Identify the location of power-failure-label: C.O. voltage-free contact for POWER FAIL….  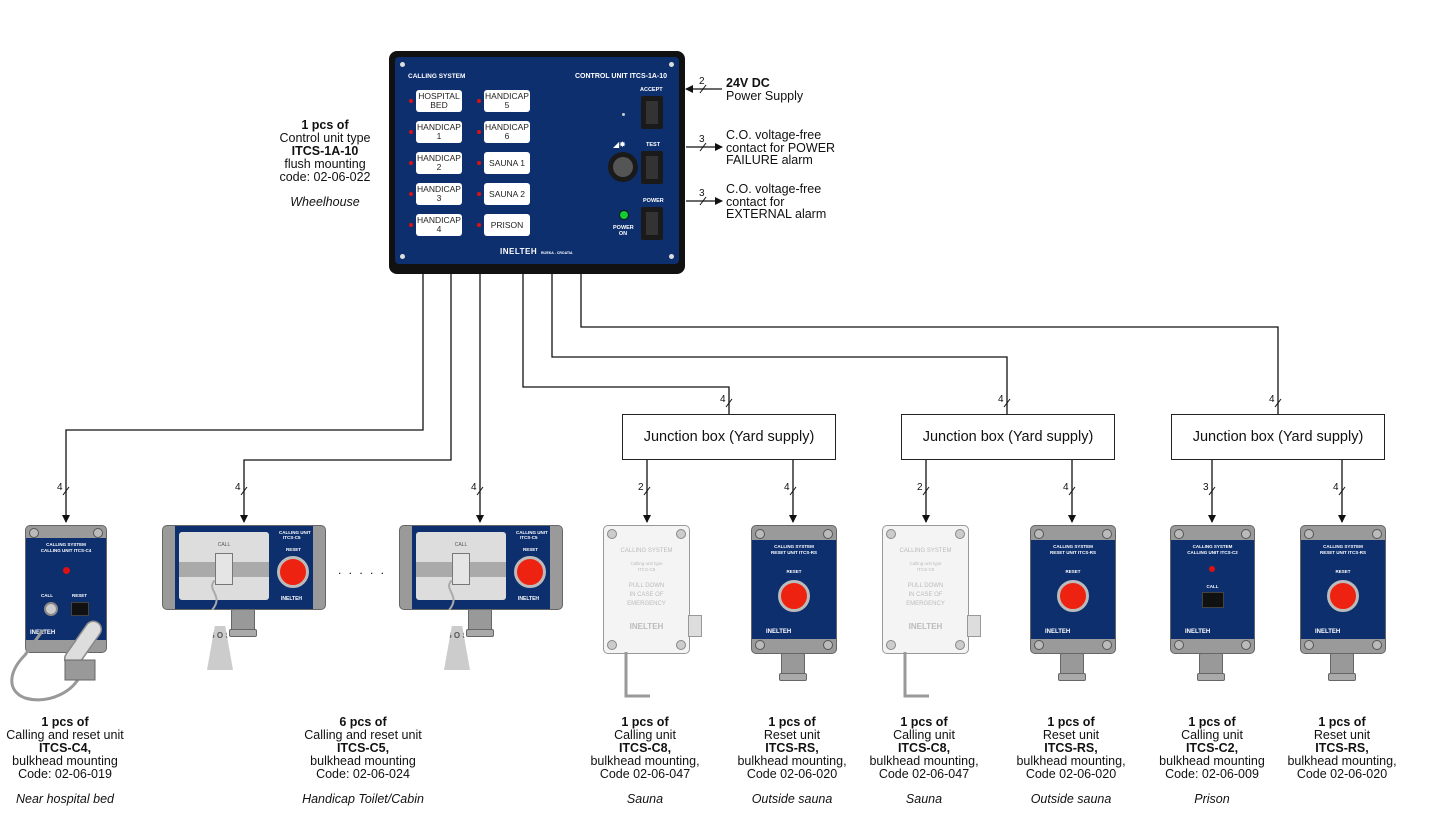
(781, 147).